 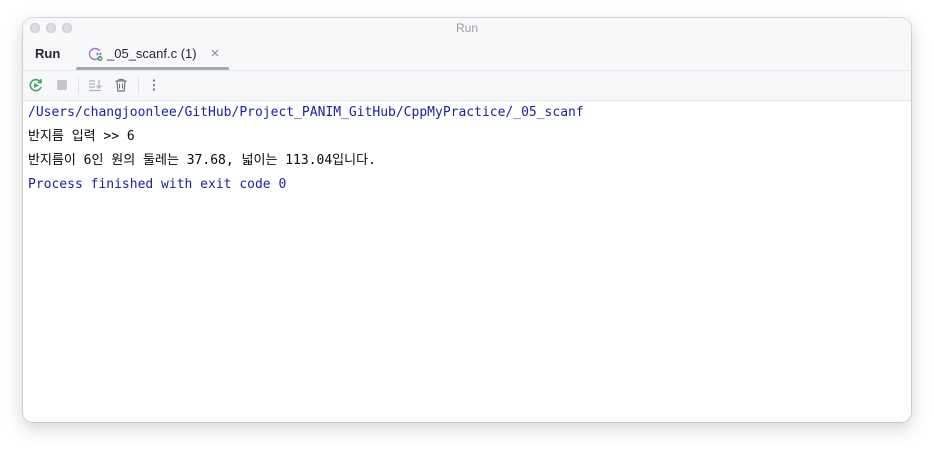 What do you see at coordinates (95, 85) in the screenshot?
I see `scroll-to-end-icon` at bounding box center [95, 85].